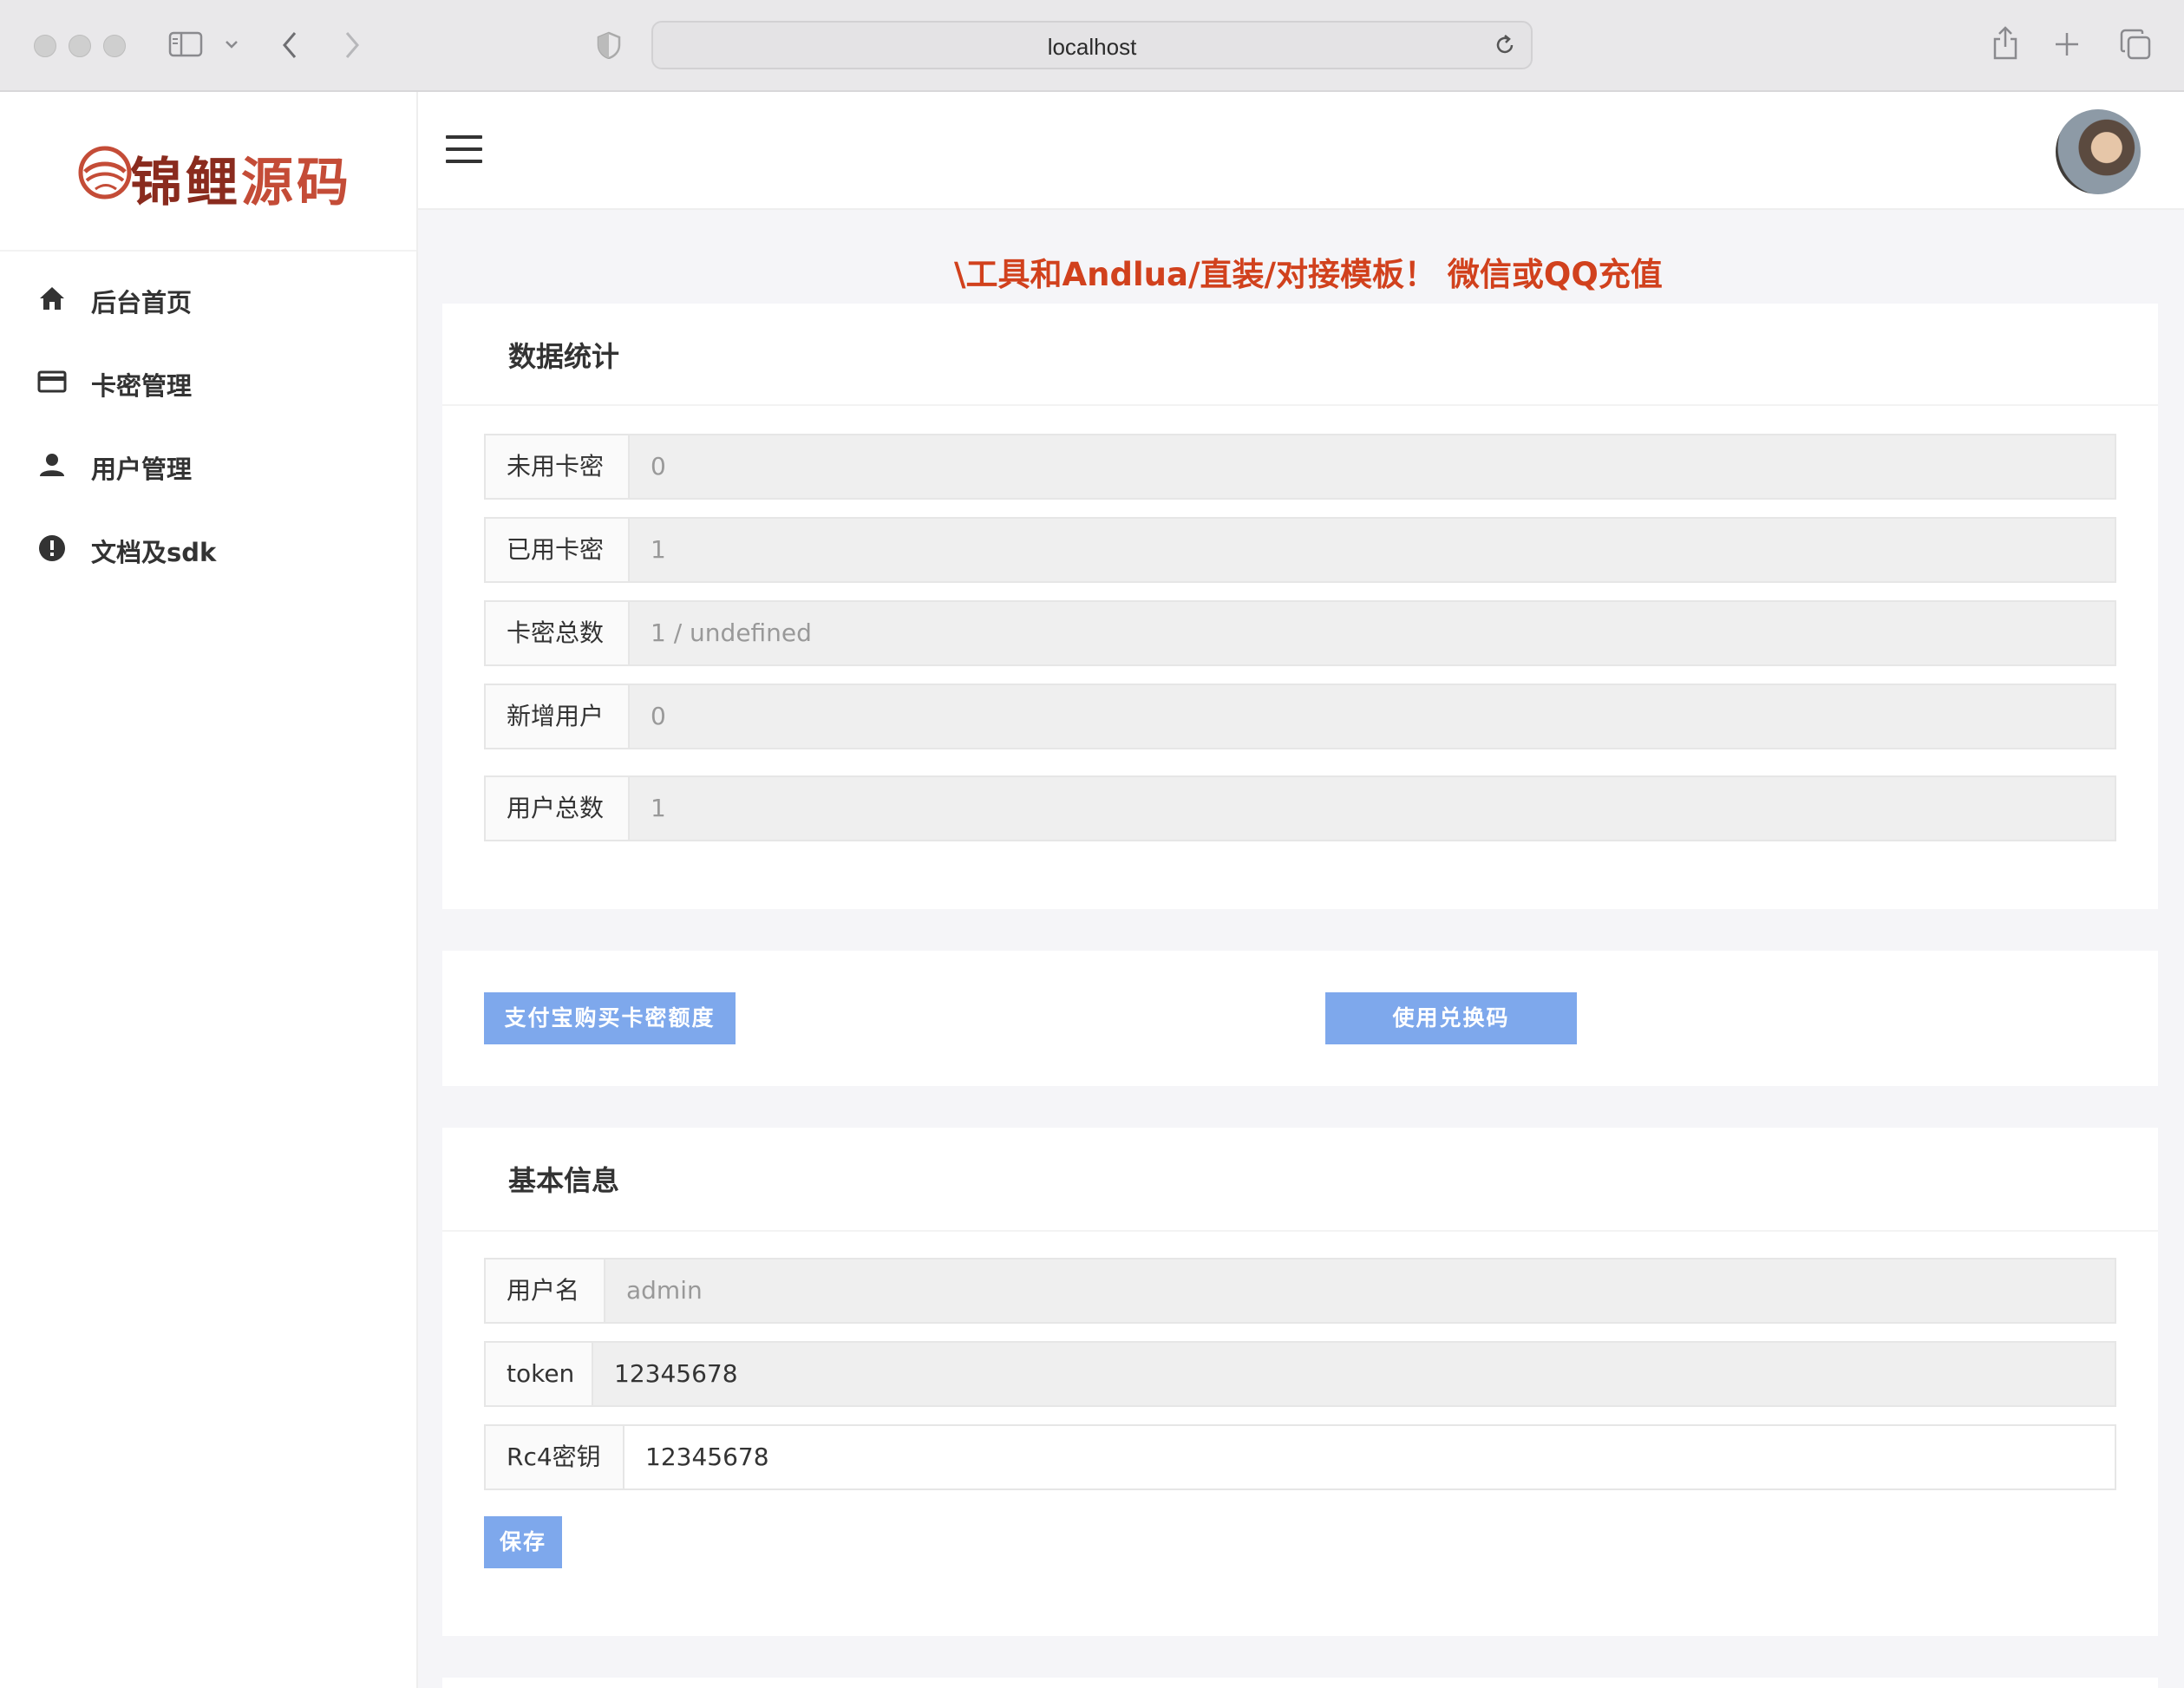 The width and height of the screenshot is (2184, 1688). What do you see at coordinates (1451, 1018) in the screenshot?
I see `redeem-code-button: 使用兑换码` at bounding box center [1451, 1018].